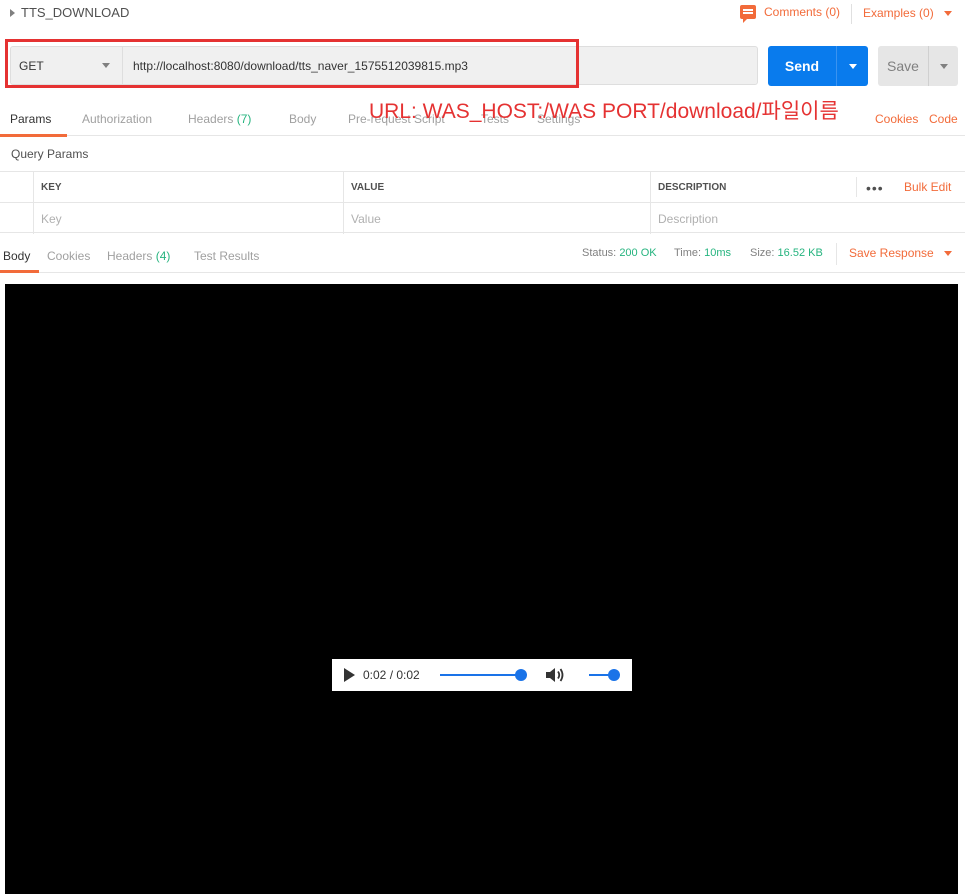 The height and width of the screenshot is (894, 965). I want to click on time-readout: Time: 10ms, so click(702, 253).